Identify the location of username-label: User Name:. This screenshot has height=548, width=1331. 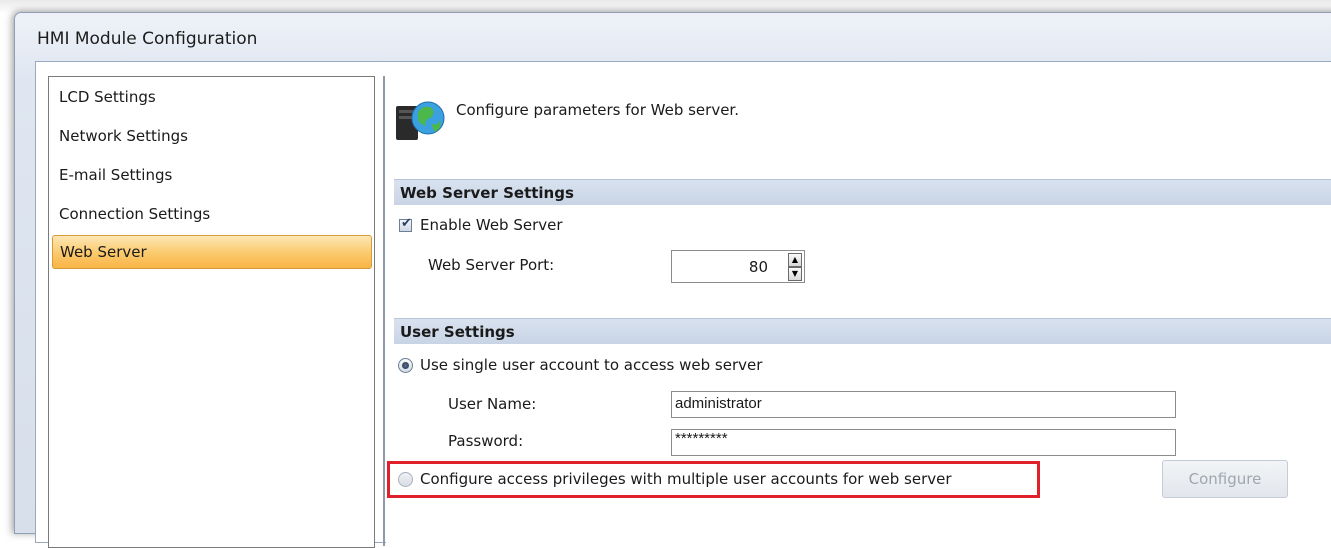
(492, 404).